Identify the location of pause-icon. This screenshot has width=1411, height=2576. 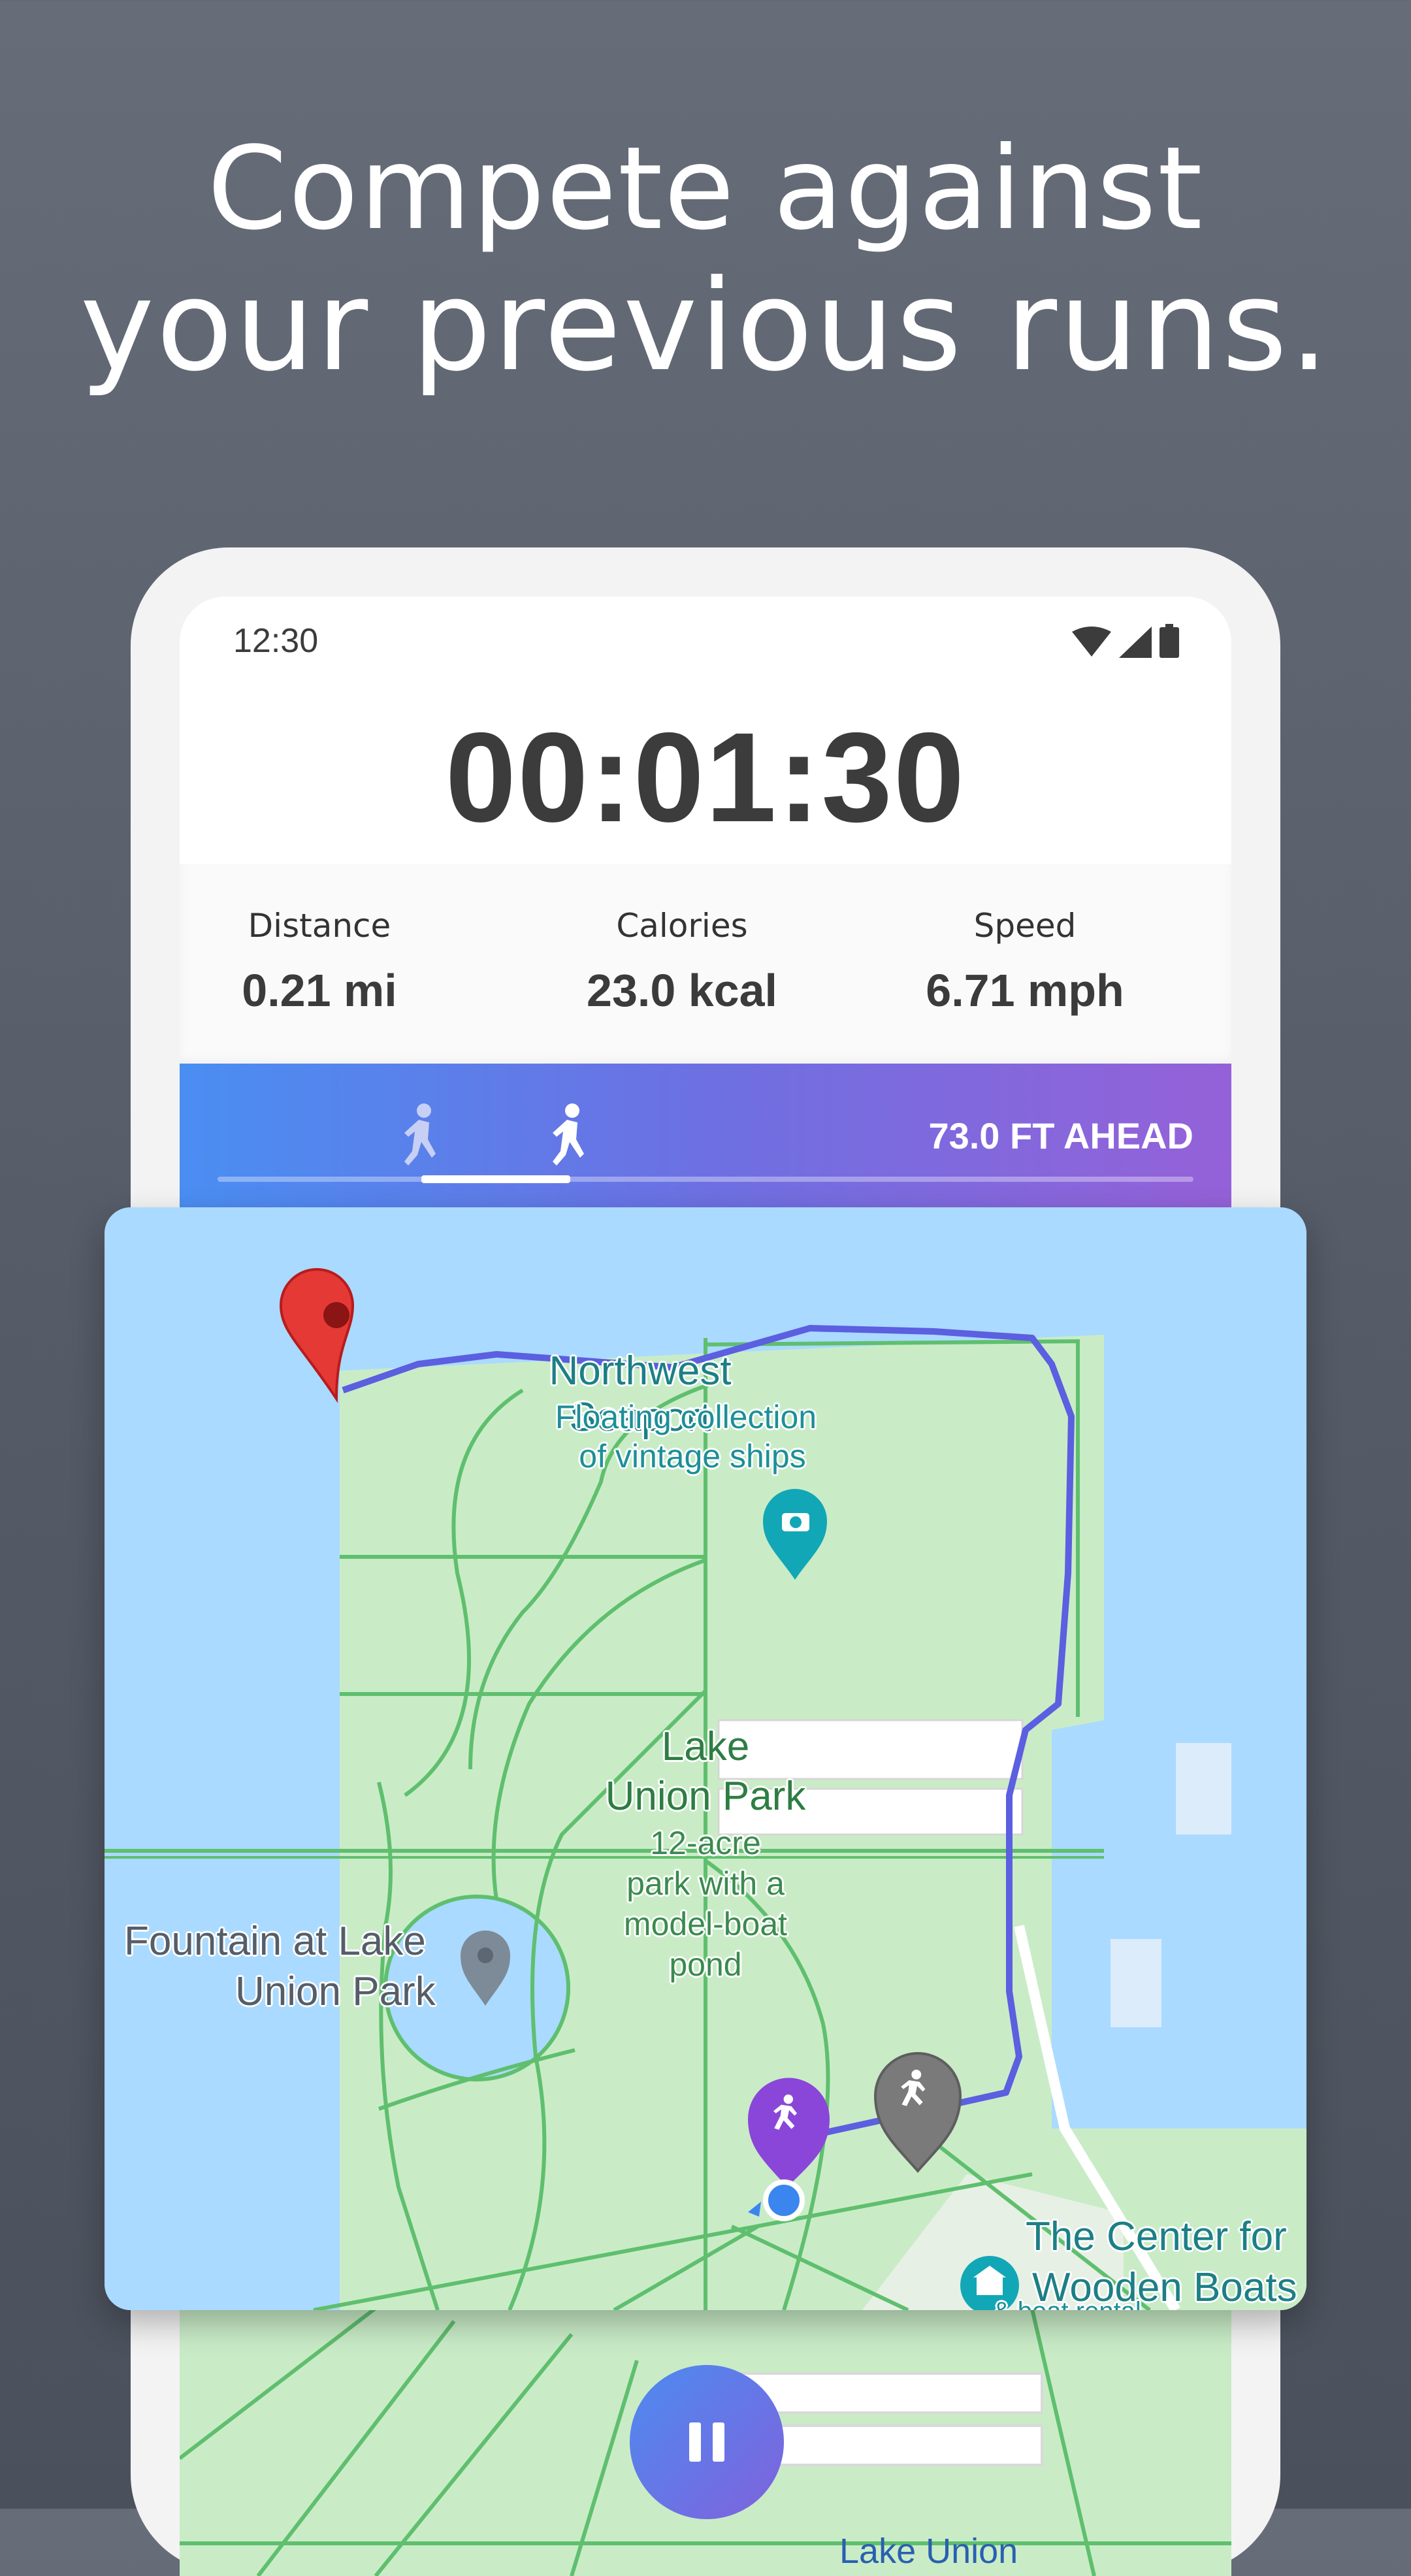
(695, 2442).